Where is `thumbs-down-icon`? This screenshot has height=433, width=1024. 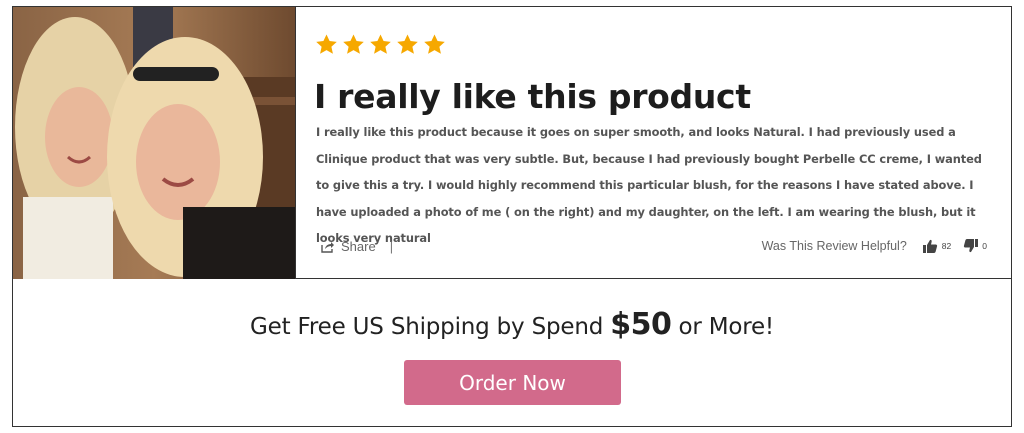
thumbs-down-icon is located at coordinates (971, 246).